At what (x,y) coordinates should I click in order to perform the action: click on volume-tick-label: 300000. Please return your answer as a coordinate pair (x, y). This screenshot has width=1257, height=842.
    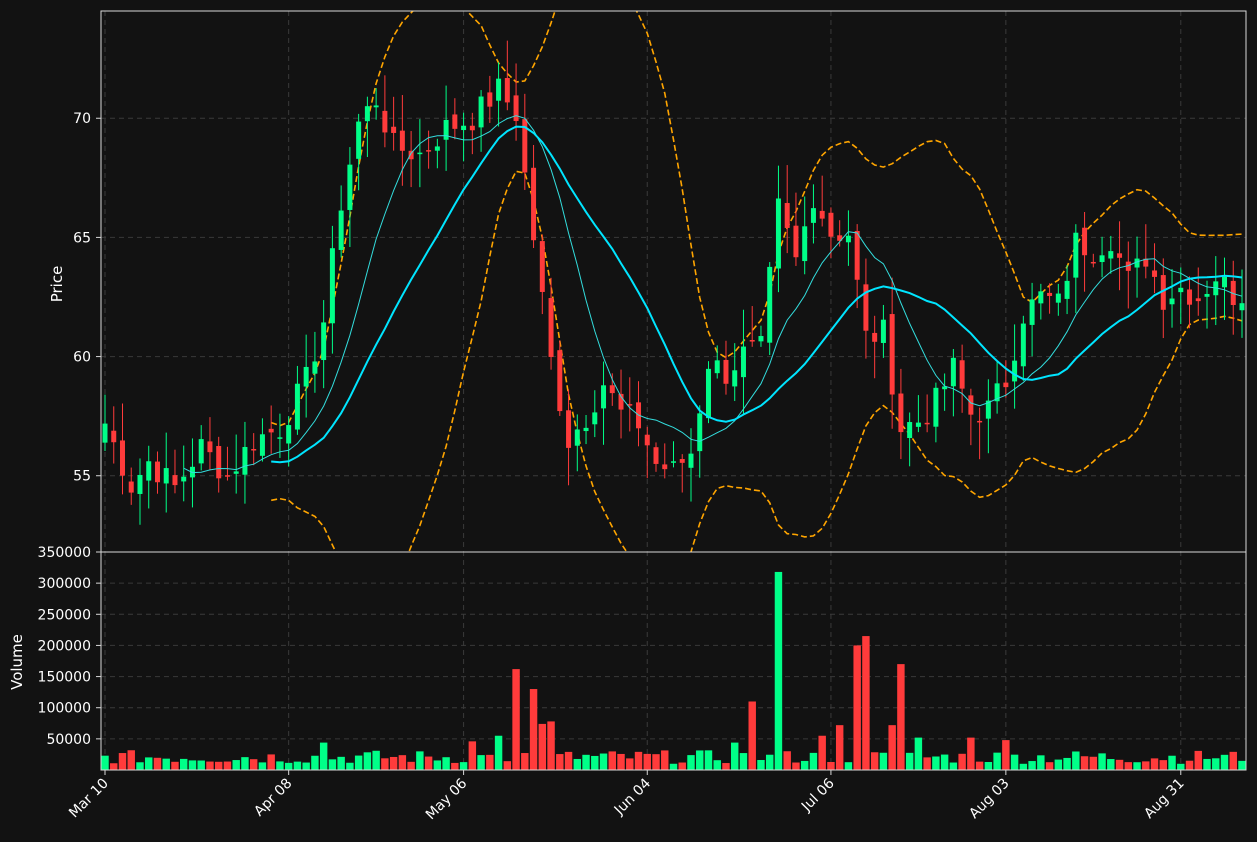
    Looking at the image, I should click on (64, 584).